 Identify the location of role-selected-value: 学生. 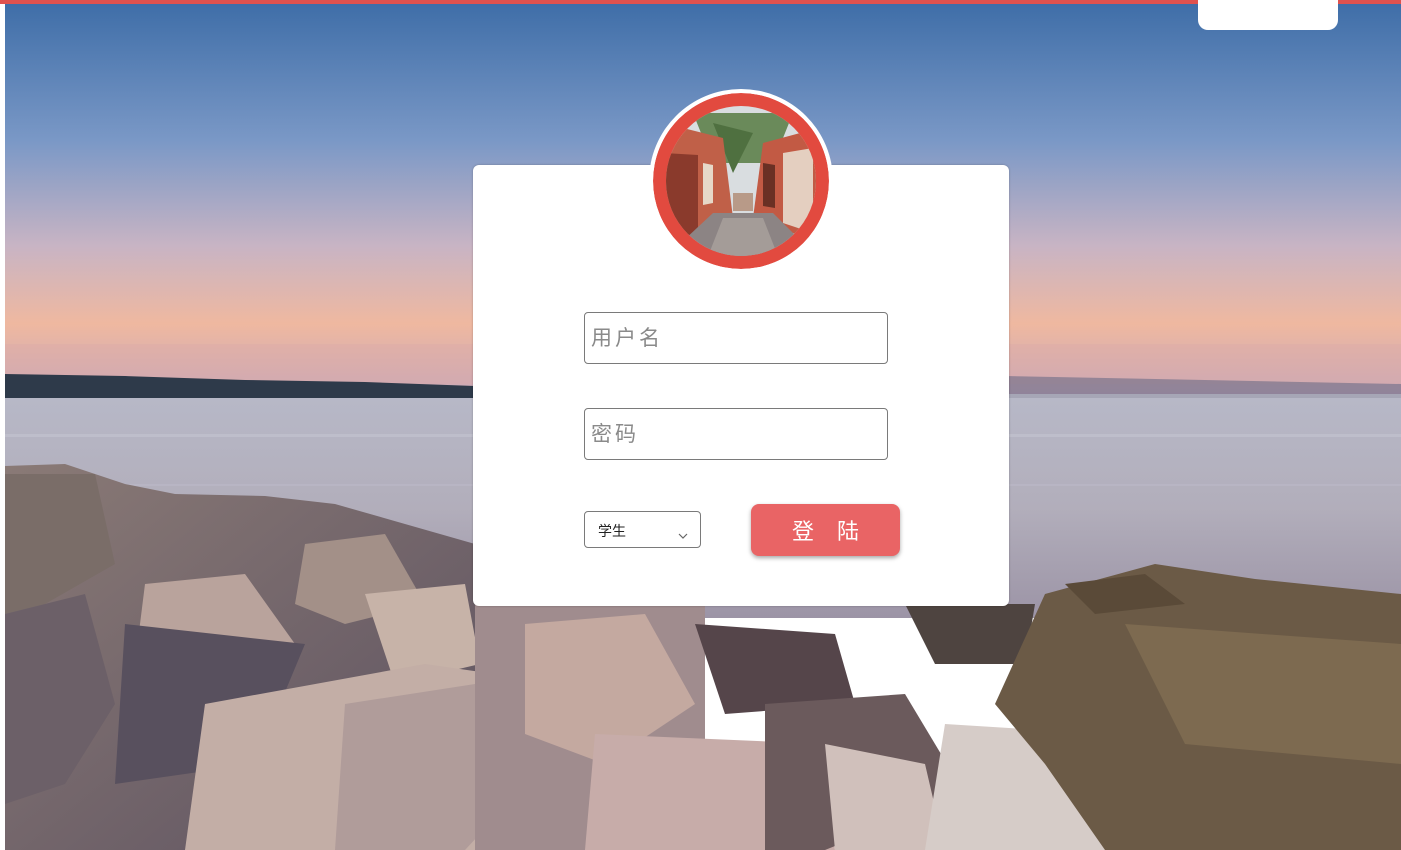
(612, 532).